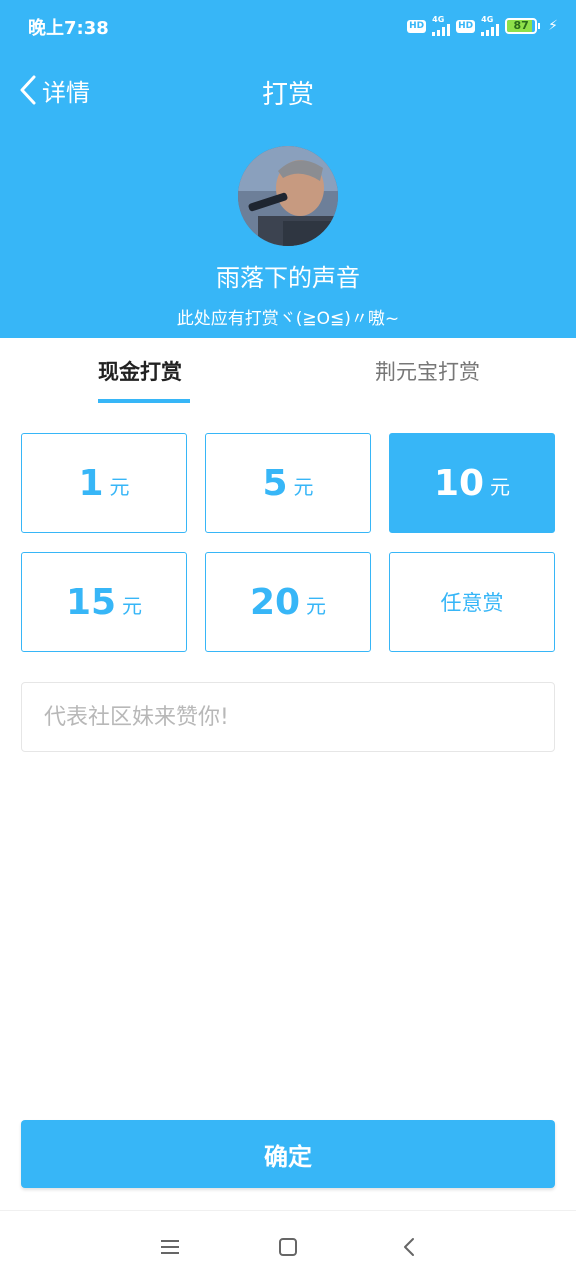 The width and height of the screenshot is (576, 1280). I want to click on home-icon, so click(288, 1247).